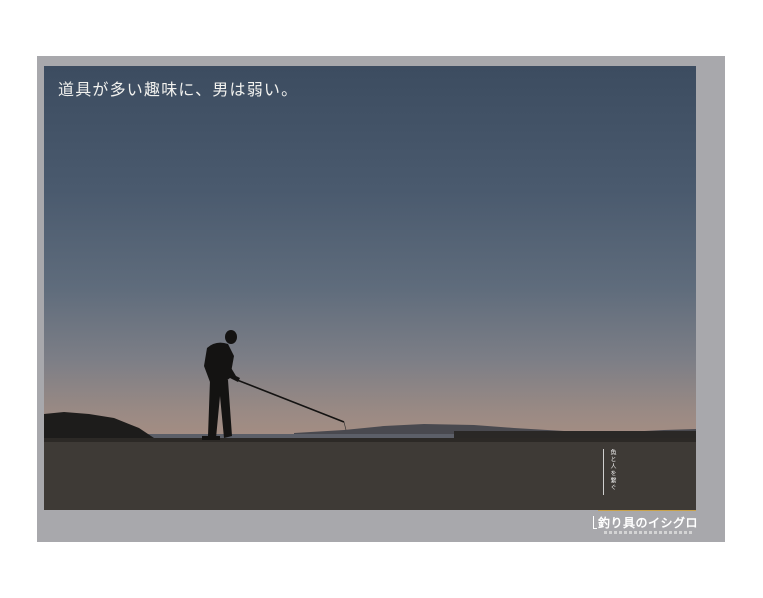 This screenshot has width=763, height=598. I want to click on headline-copy: 道具が多い趣味に、男は弱い。, so click(178, 89).